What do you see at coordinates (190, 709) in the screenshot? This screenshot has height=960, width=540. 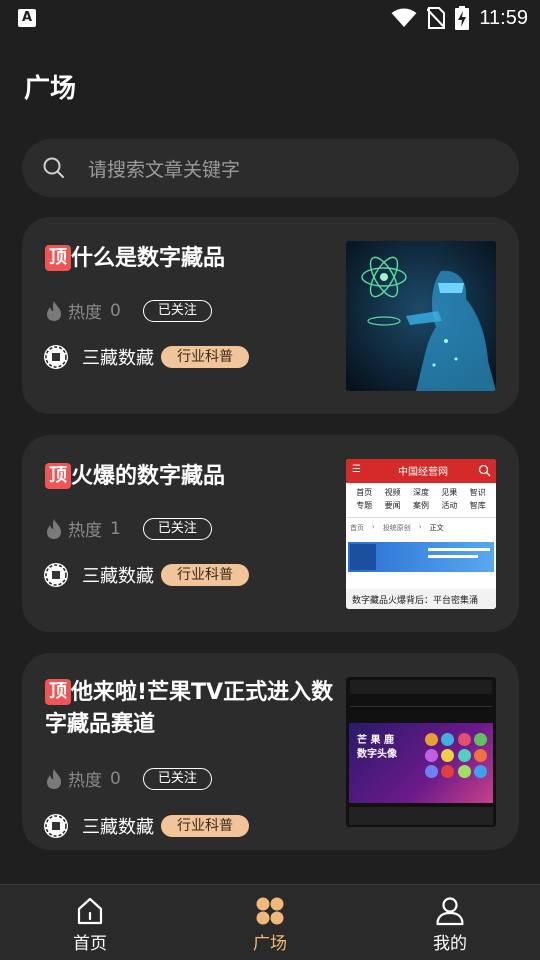 I see `article-title: 顶他来啦!芒果TV正式进入数字藏品赛道` at bounding box center [190, 709].